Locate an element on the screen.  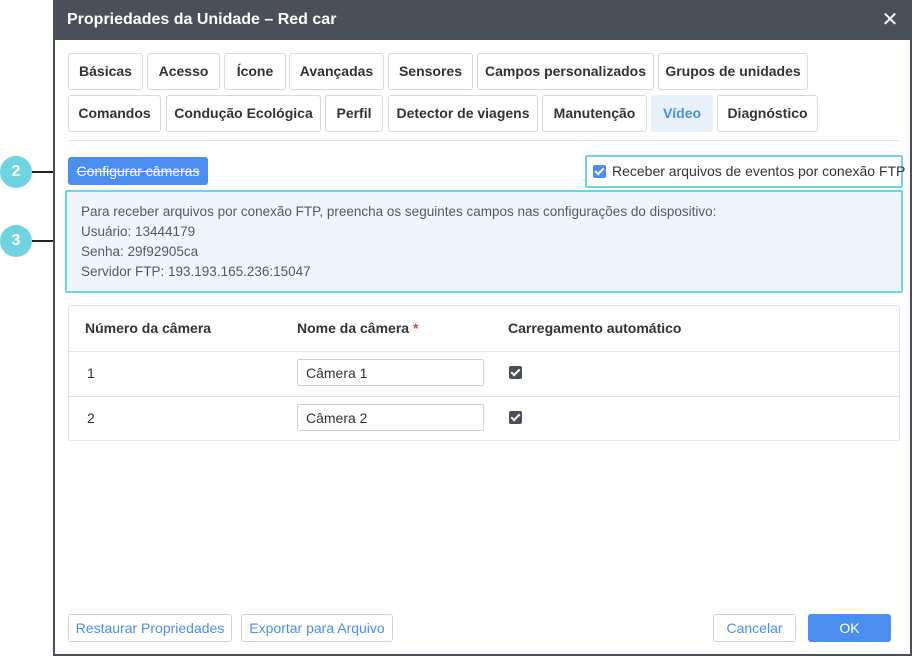
column-header-autoload: Carregamento automático is located at coordinates (595, 328).